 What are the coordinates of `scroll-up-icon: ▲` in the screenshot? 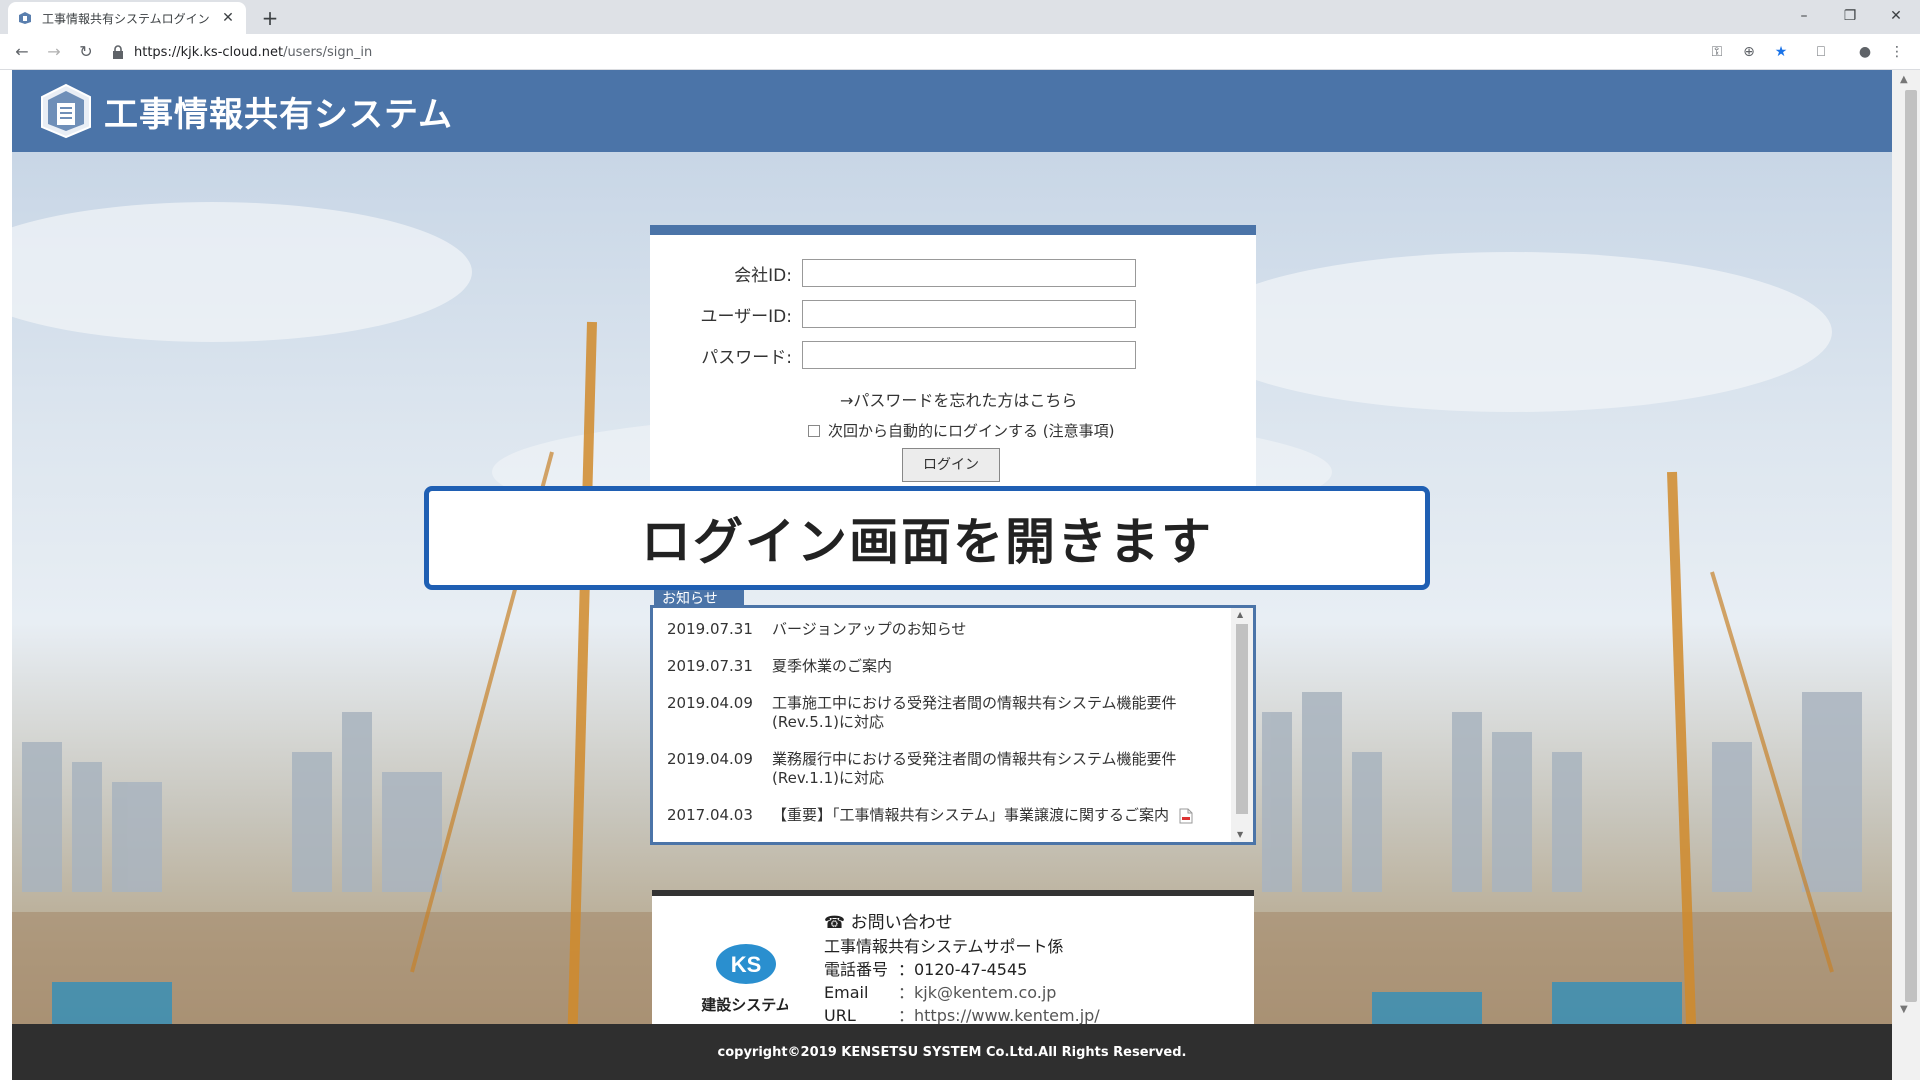 It's located at (1904, 79).